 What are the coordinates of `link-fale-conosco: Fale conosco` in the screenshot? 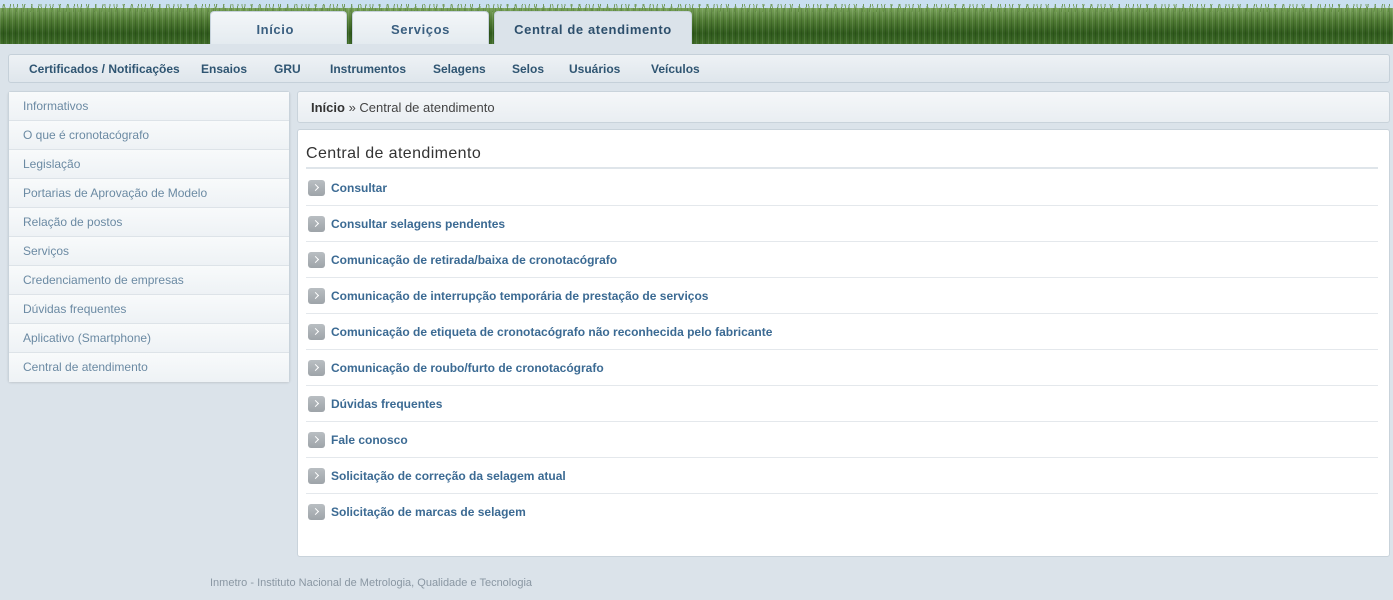 It's located at (842, 440).